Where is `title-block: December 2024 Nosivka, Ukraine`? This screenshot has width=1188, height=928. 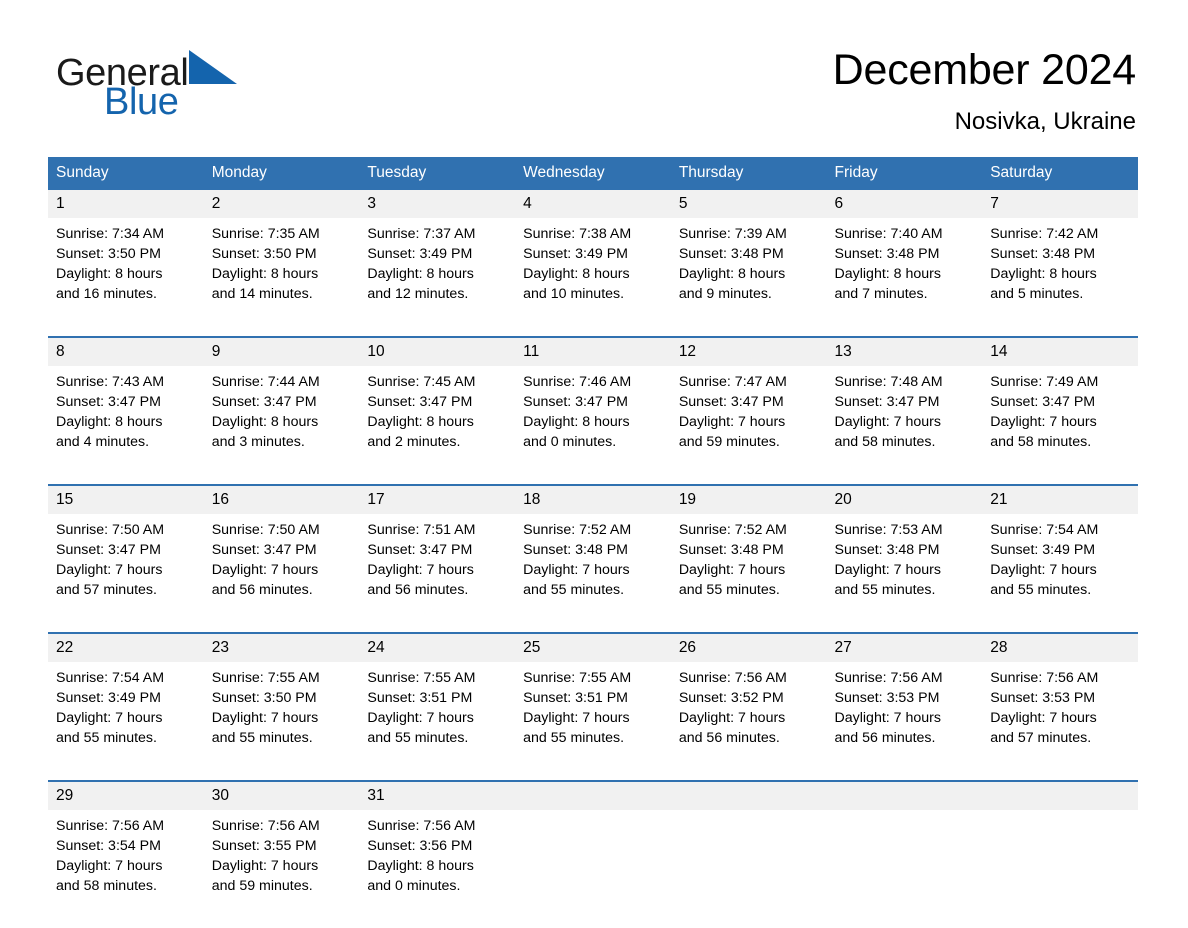
title-block: December 2024 Nosivka, Ukraine is located at coordinates (985, 90).